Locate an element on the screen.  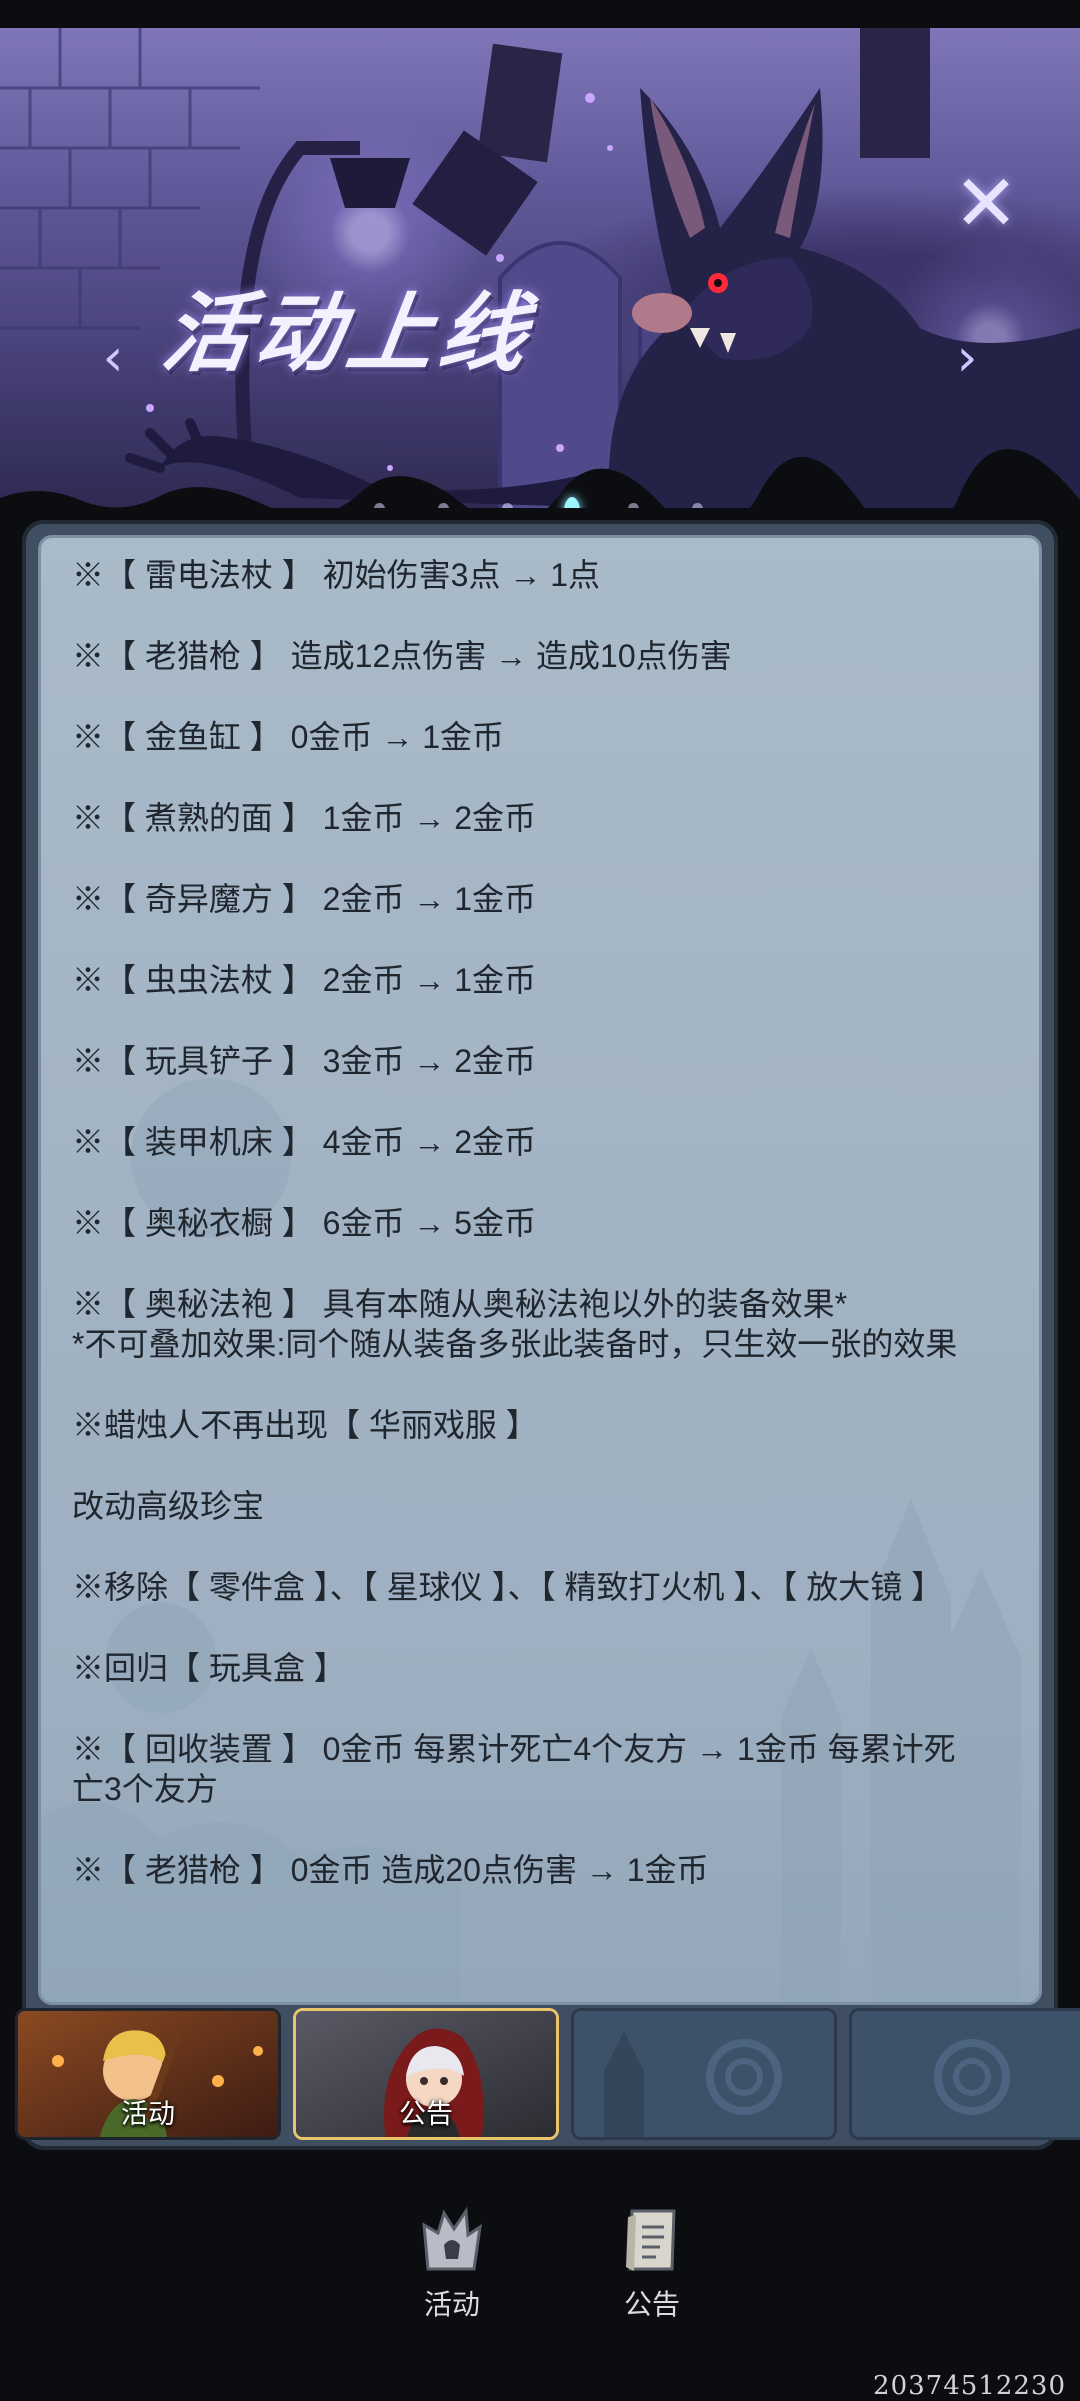
banner-next-arrow: › is located at coordinates (967, 358).